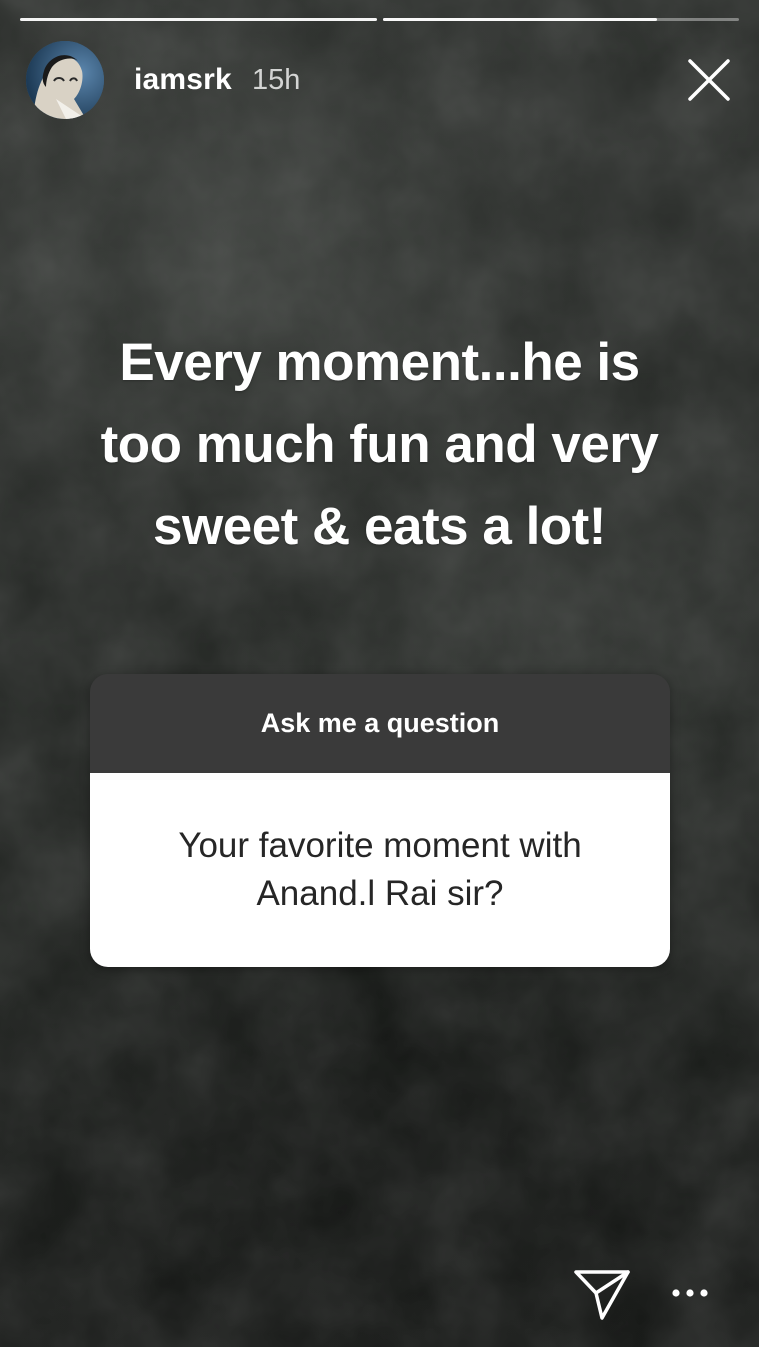  What do you see at coordinates (379, 80) in the screenshot?
I see `story-header: iamsrk 15h` at bounding box center [379, 80].